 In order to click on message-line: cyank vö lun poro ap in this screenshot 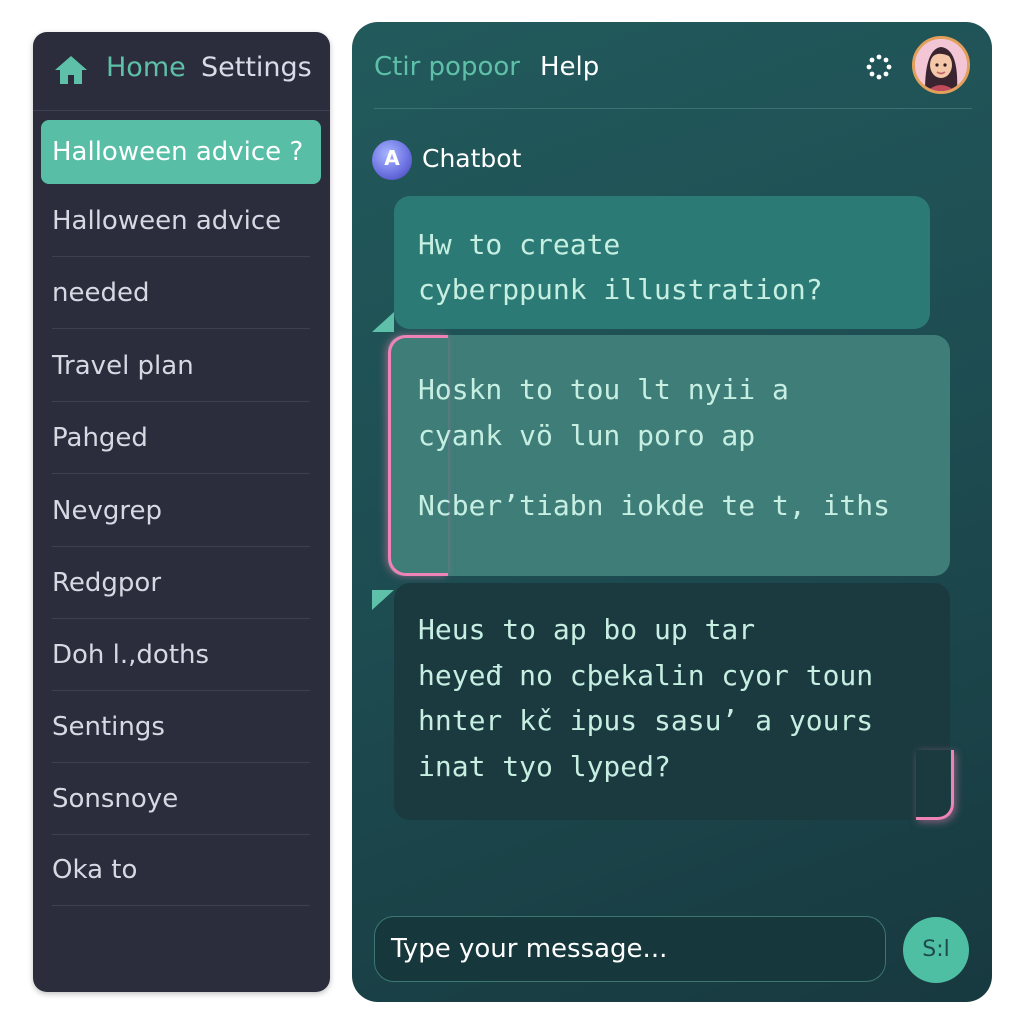, I will do `click(587, 435)`.